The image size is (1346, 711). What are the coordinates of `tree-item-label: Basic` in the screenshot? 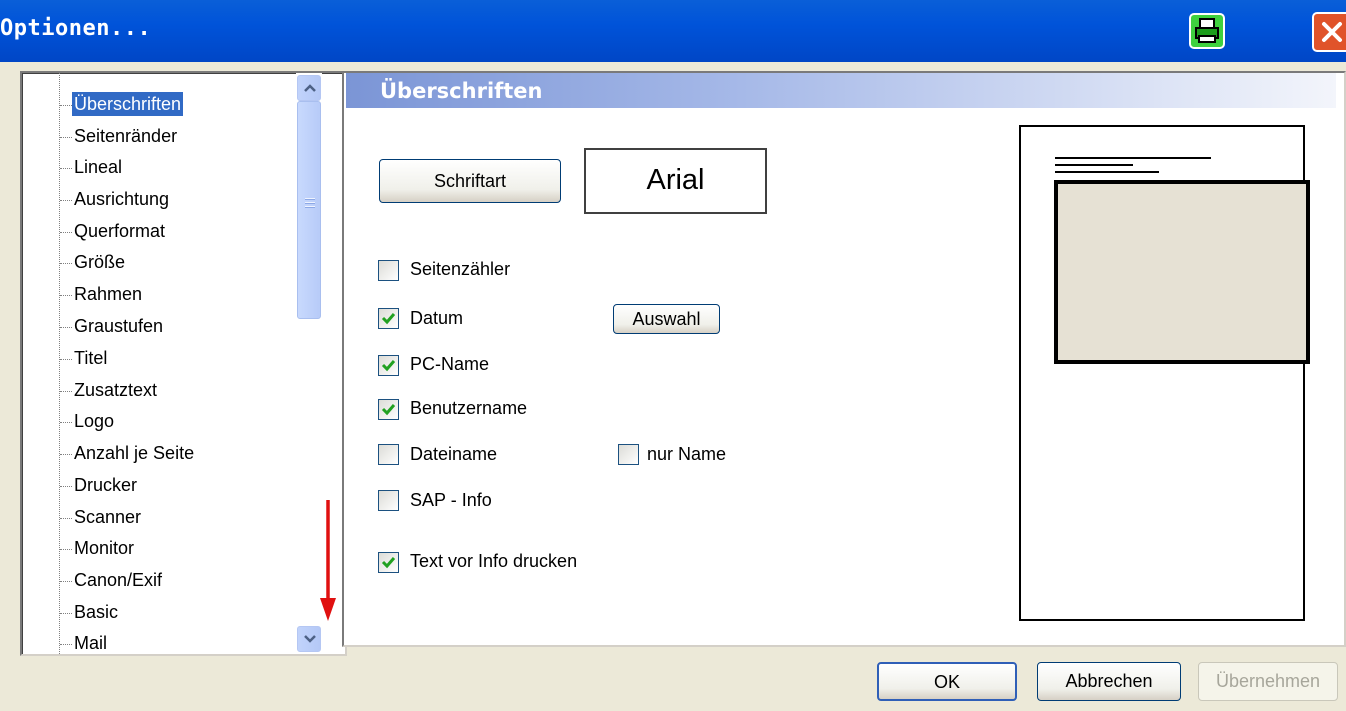 It's located at (96, 612).